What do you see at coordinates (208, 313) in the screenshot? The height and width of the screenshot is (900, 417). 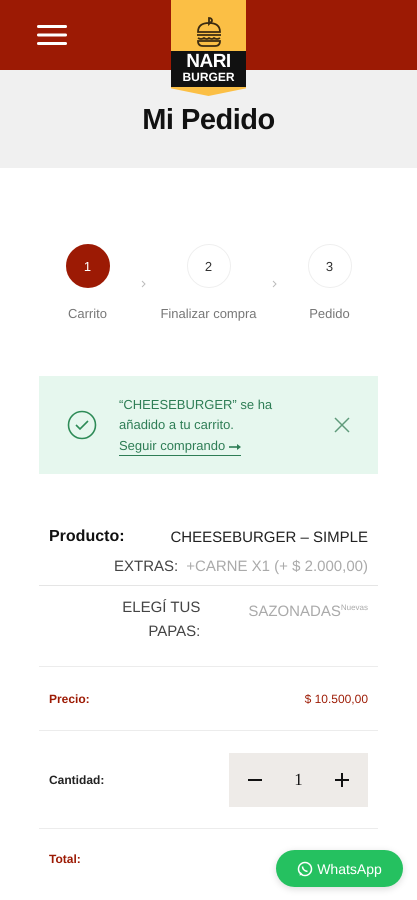 I see `step-label: Finalizar compra` at bounding box center [208, 313].